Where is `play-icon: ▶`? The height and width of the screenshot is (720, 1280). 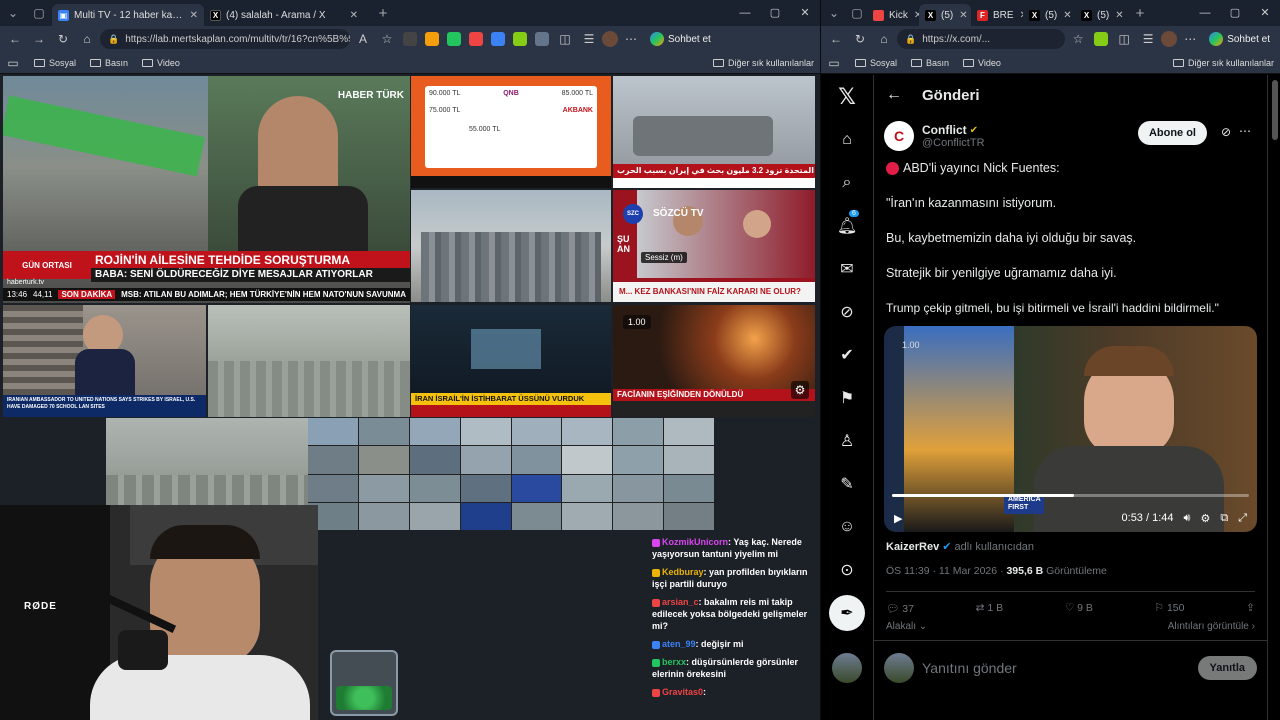
play-icon: ▶ is located at coordinates (898, 518).